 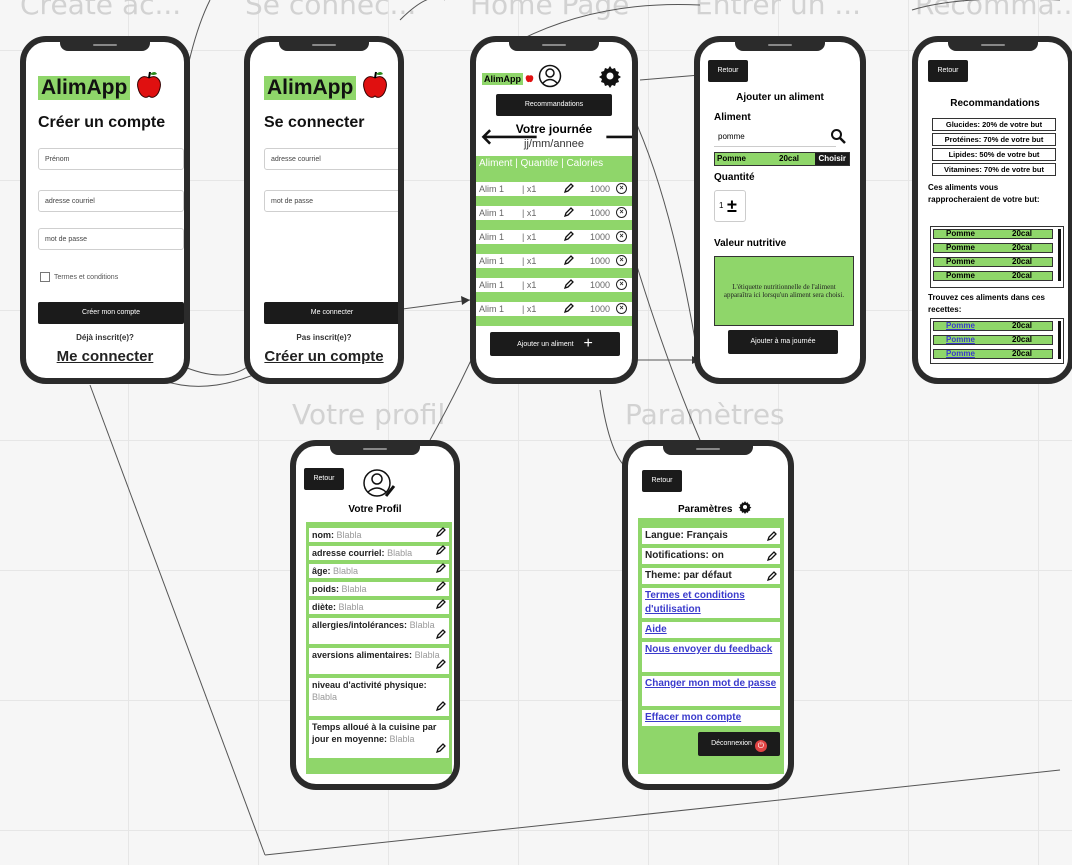 What do you see at coordinates (711, 657) in the screenshot?
I see `settings-link: Nous envoyer du feedback` at bounding box center [711, 657].